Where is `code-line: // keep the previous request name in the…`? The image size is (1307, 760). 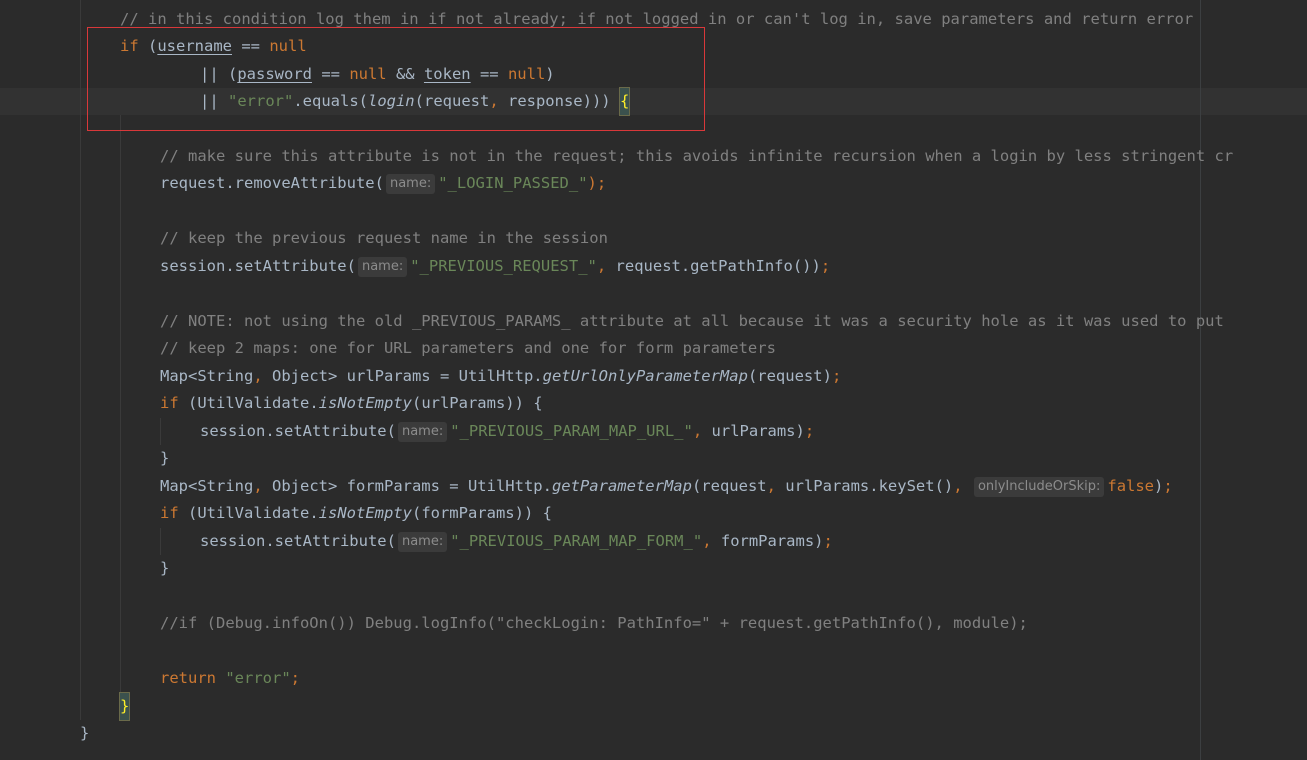 code-line: // keep the previous request name in the… is located at coordinates (384, 238).